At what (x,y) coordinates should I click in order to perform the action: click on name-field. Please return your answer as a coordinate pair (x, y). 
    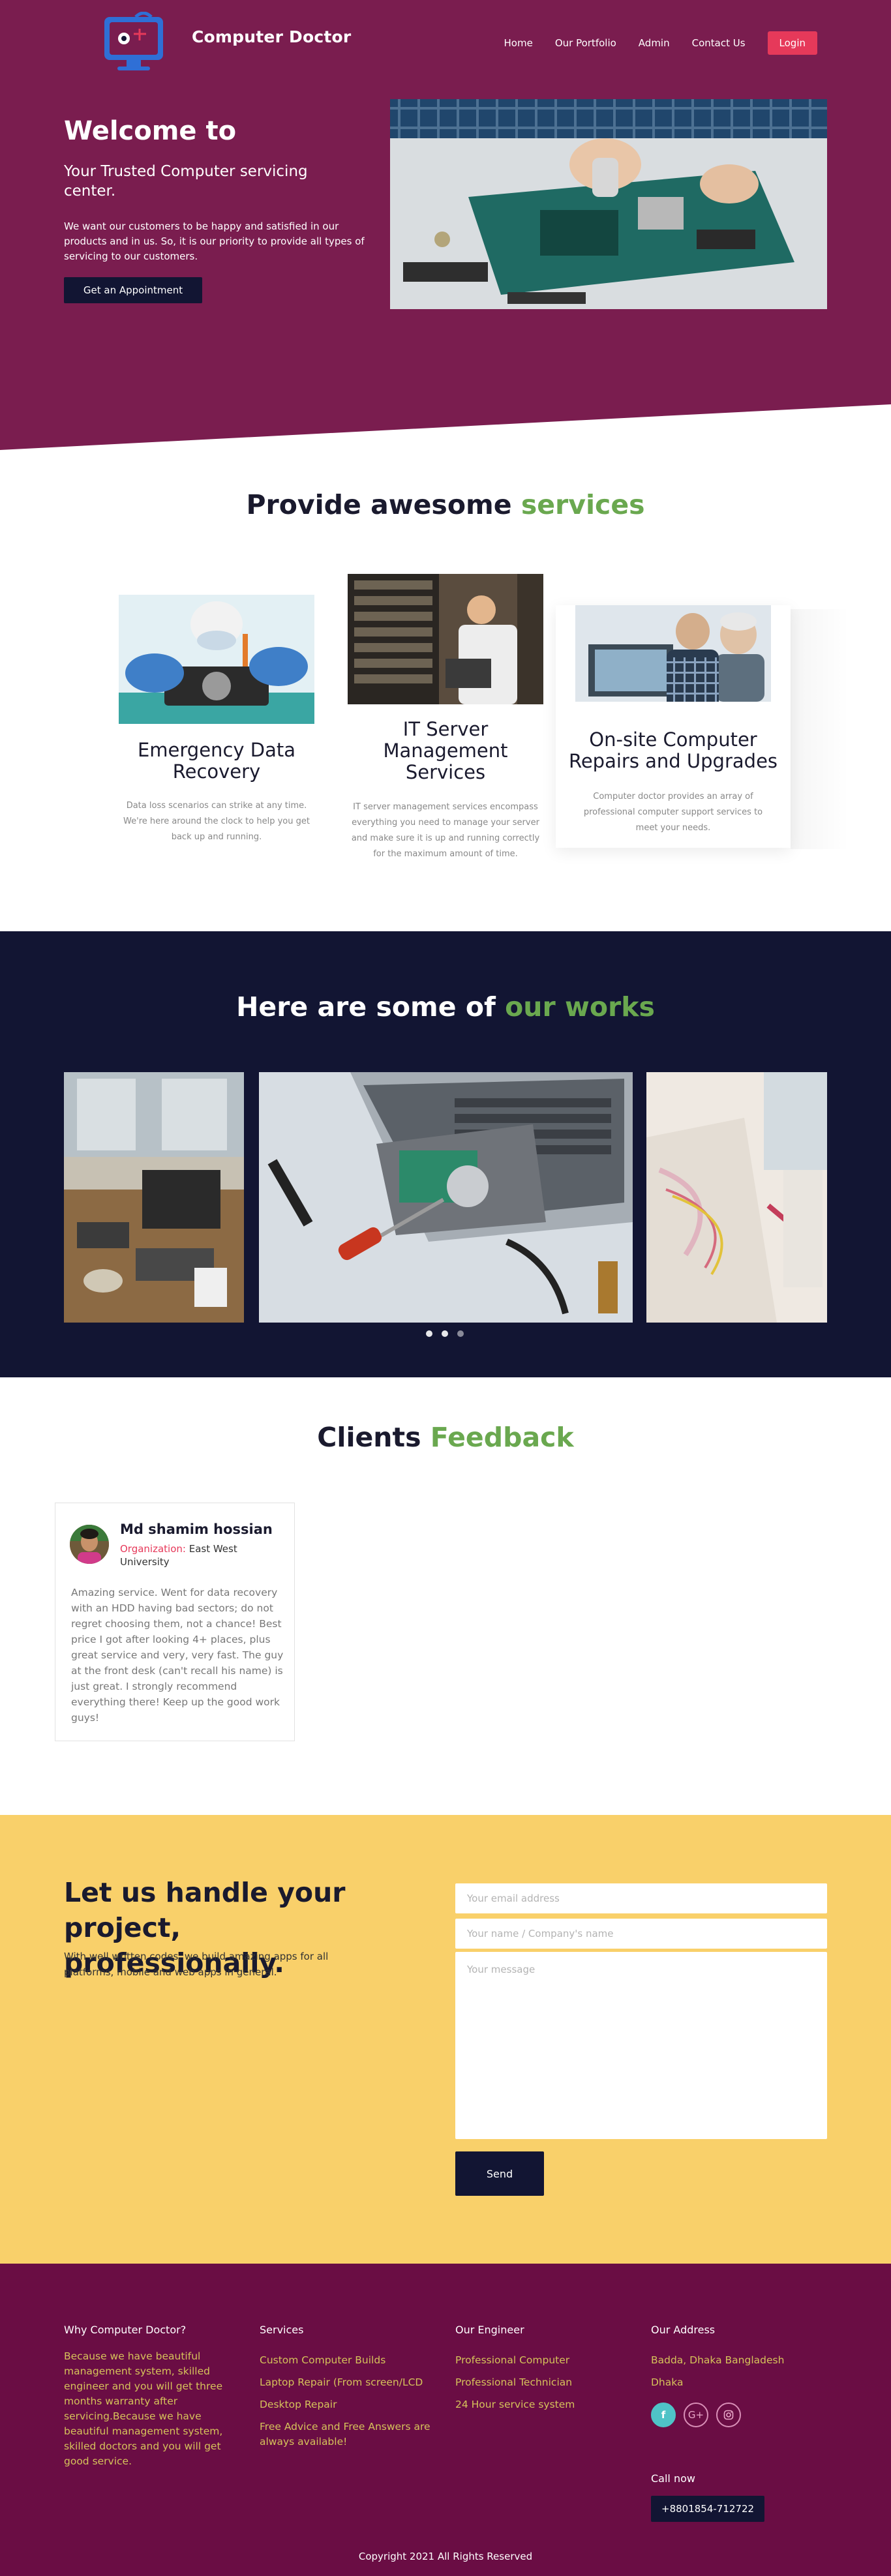
    Looking at the image, I should click on (641, 1934).